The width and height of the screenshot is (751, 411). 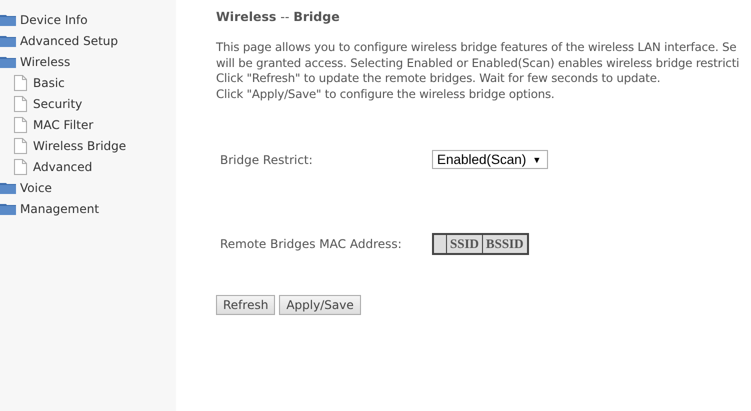 I want to click on sidebar-item: Basic, so click(x=88, y=82).